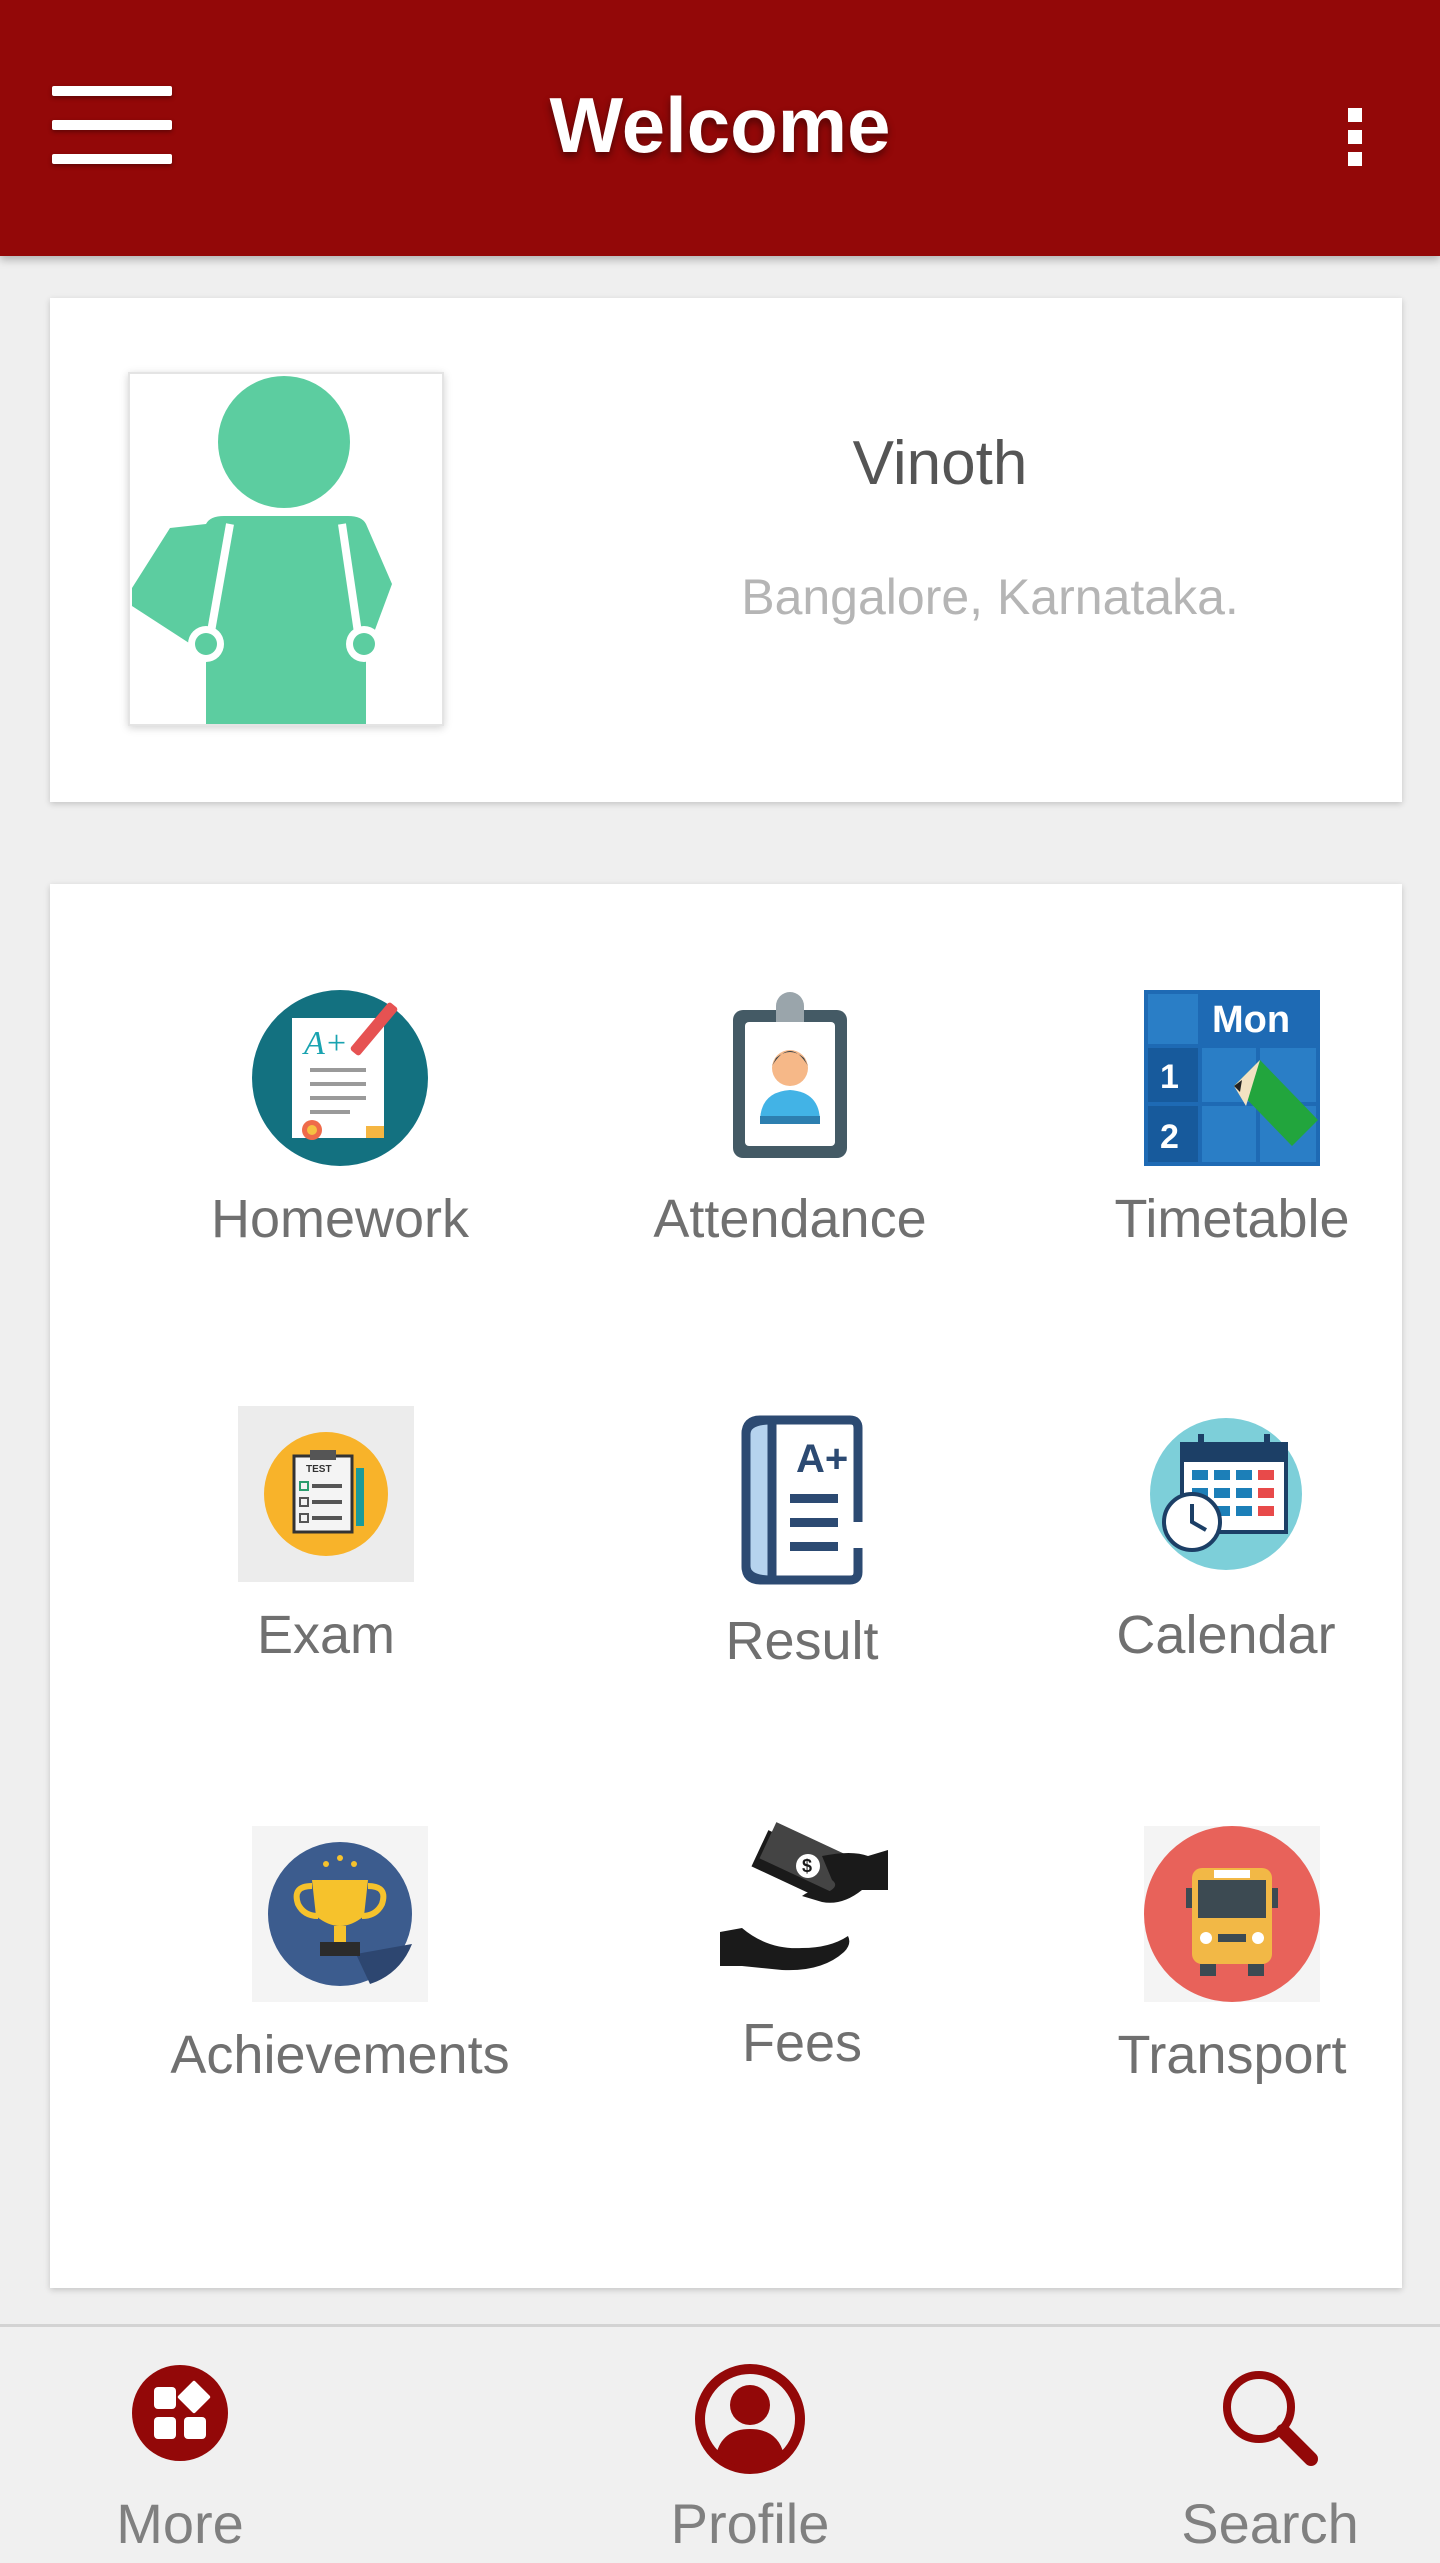 The width and height of the screenshot is (1440, 2563). What do you see at coordinates (750, 2419) in the screenshot?
I see `person-icon` at bounding box center [750, 2419].